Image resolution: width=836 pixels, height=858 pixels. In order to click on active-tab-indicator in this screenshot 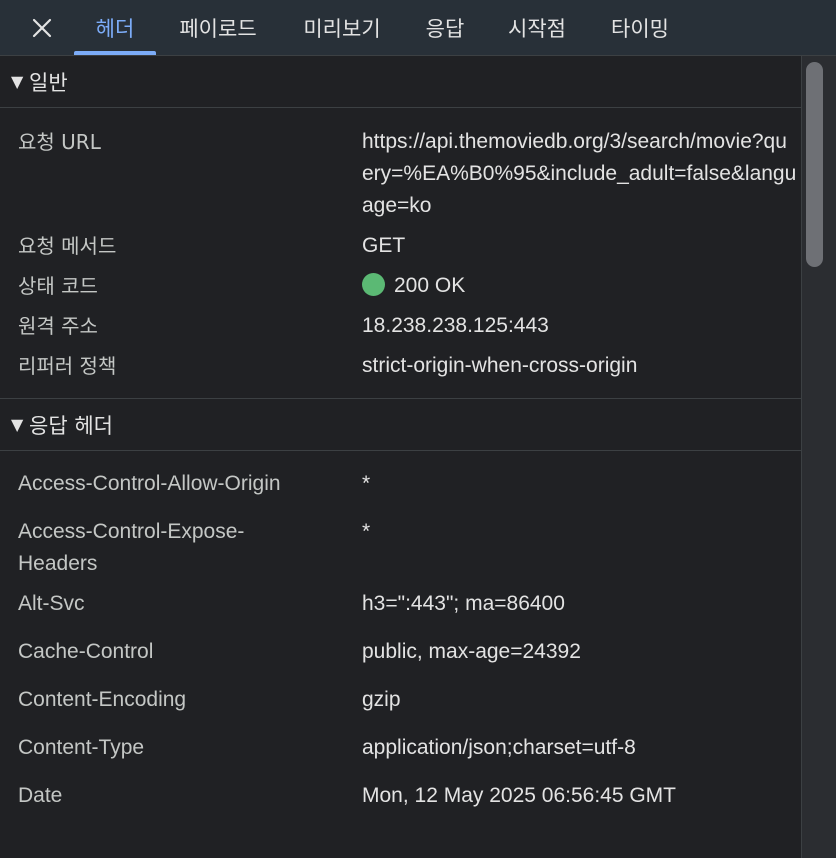, I will do `click(115, 53)`.